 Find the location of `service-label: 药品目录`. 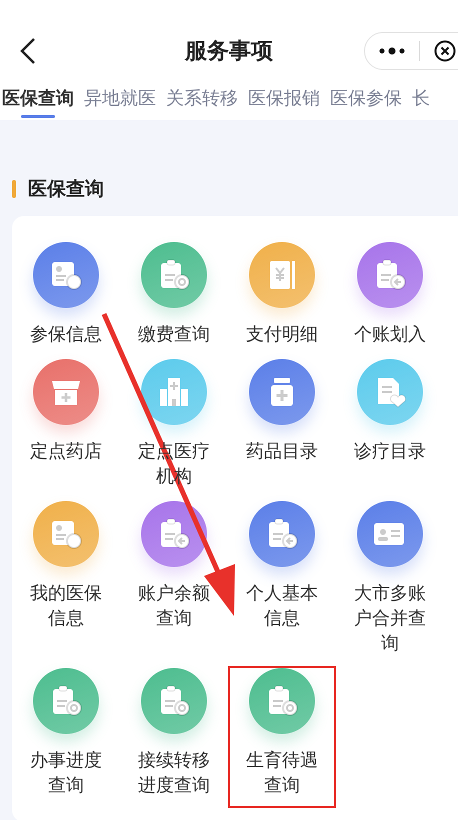

service-label: 药品目录 is located at coordinates (282, 452).